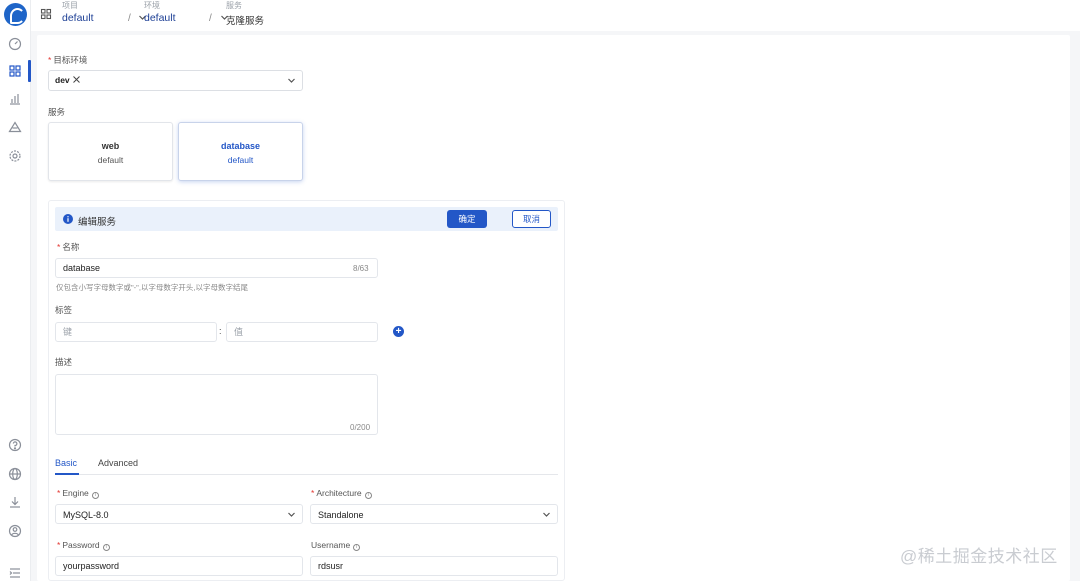  I want to click on service-name: database, so click(240, 146).